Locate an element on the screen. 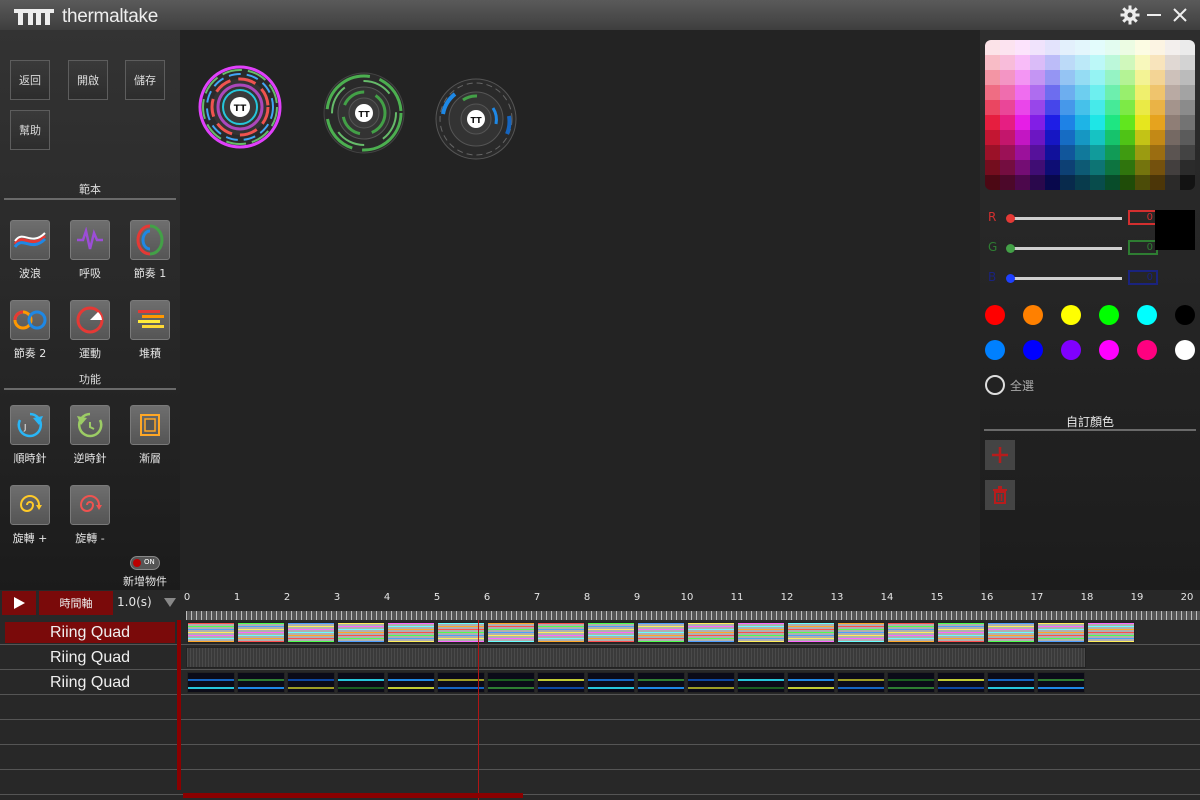 The width and height of the screenshot is (1200, 800). red-slider-knob is located at coordinates (1010, 218).